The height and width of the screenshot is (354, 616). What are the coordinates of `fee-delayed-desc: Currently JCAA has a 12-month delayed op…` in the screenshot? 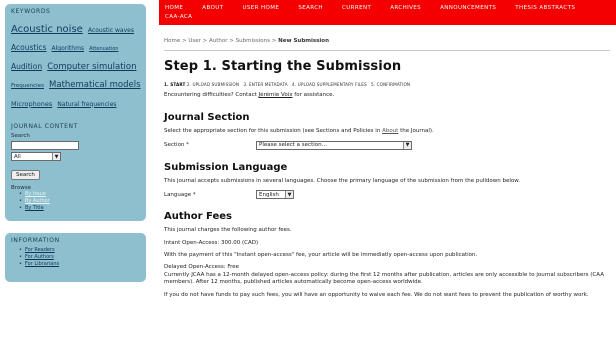 It's located at (384, 278).